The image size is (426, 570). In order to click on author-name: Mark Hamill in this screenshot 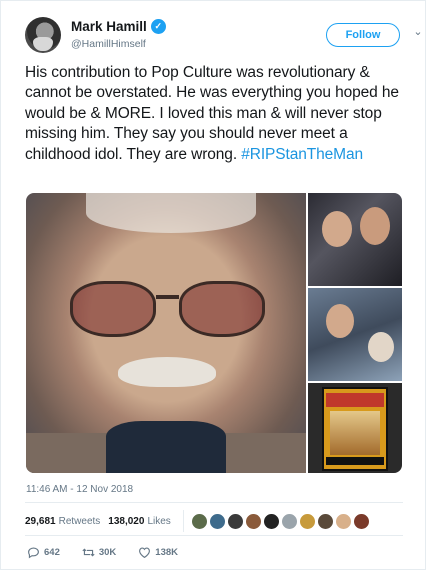, I will do `click(109, 26)`.